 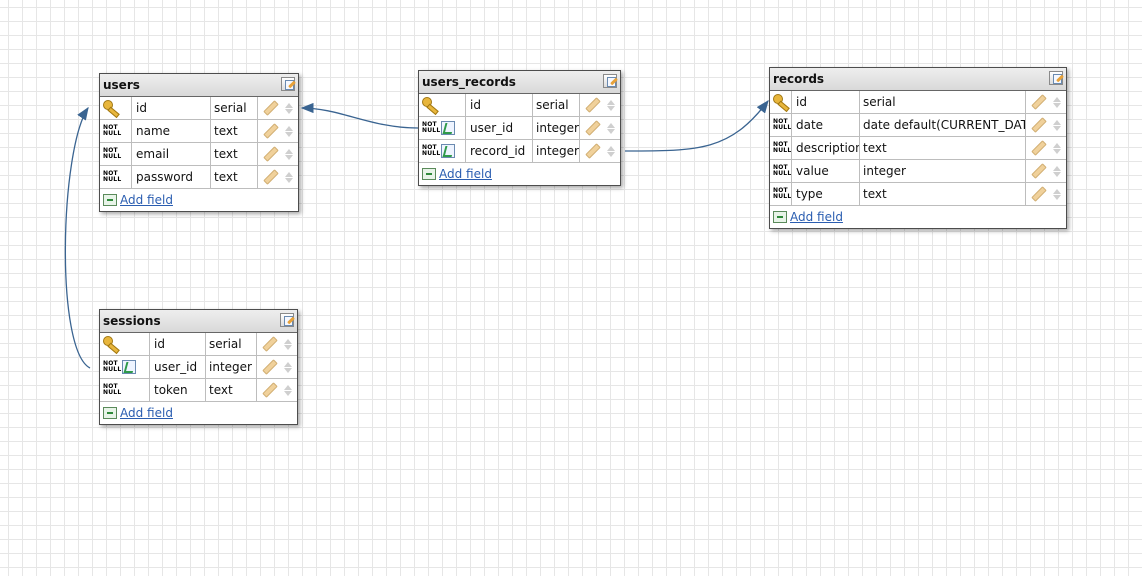 I want to click on field-row-token: NOT NULL token text, so click(x=198, y=390).